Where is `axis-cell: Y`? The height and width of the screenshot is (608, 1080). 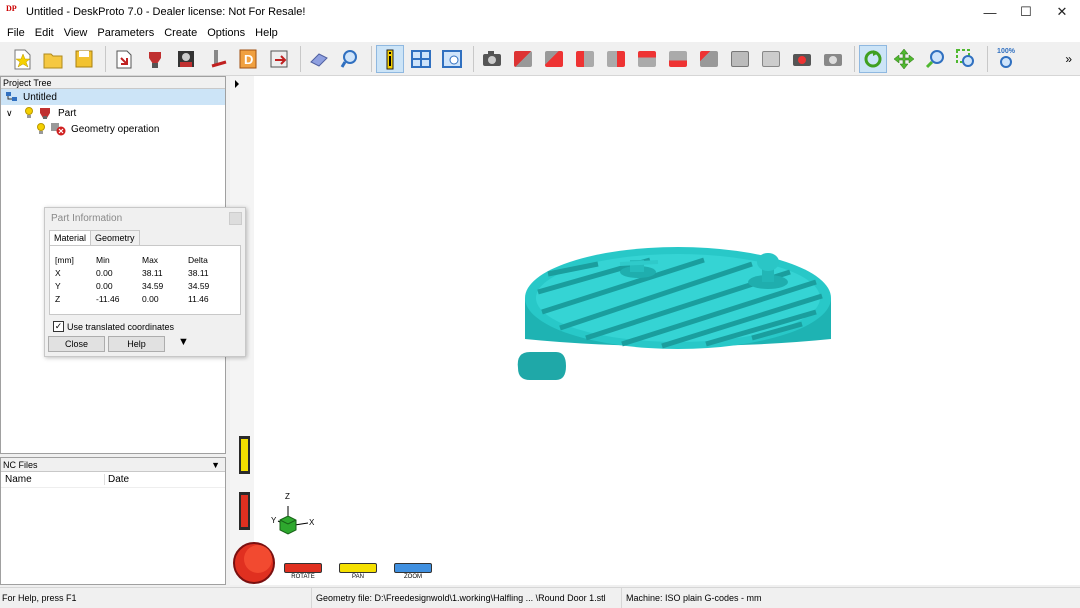
axis-cell: Y is located at coordinates (58, 285).